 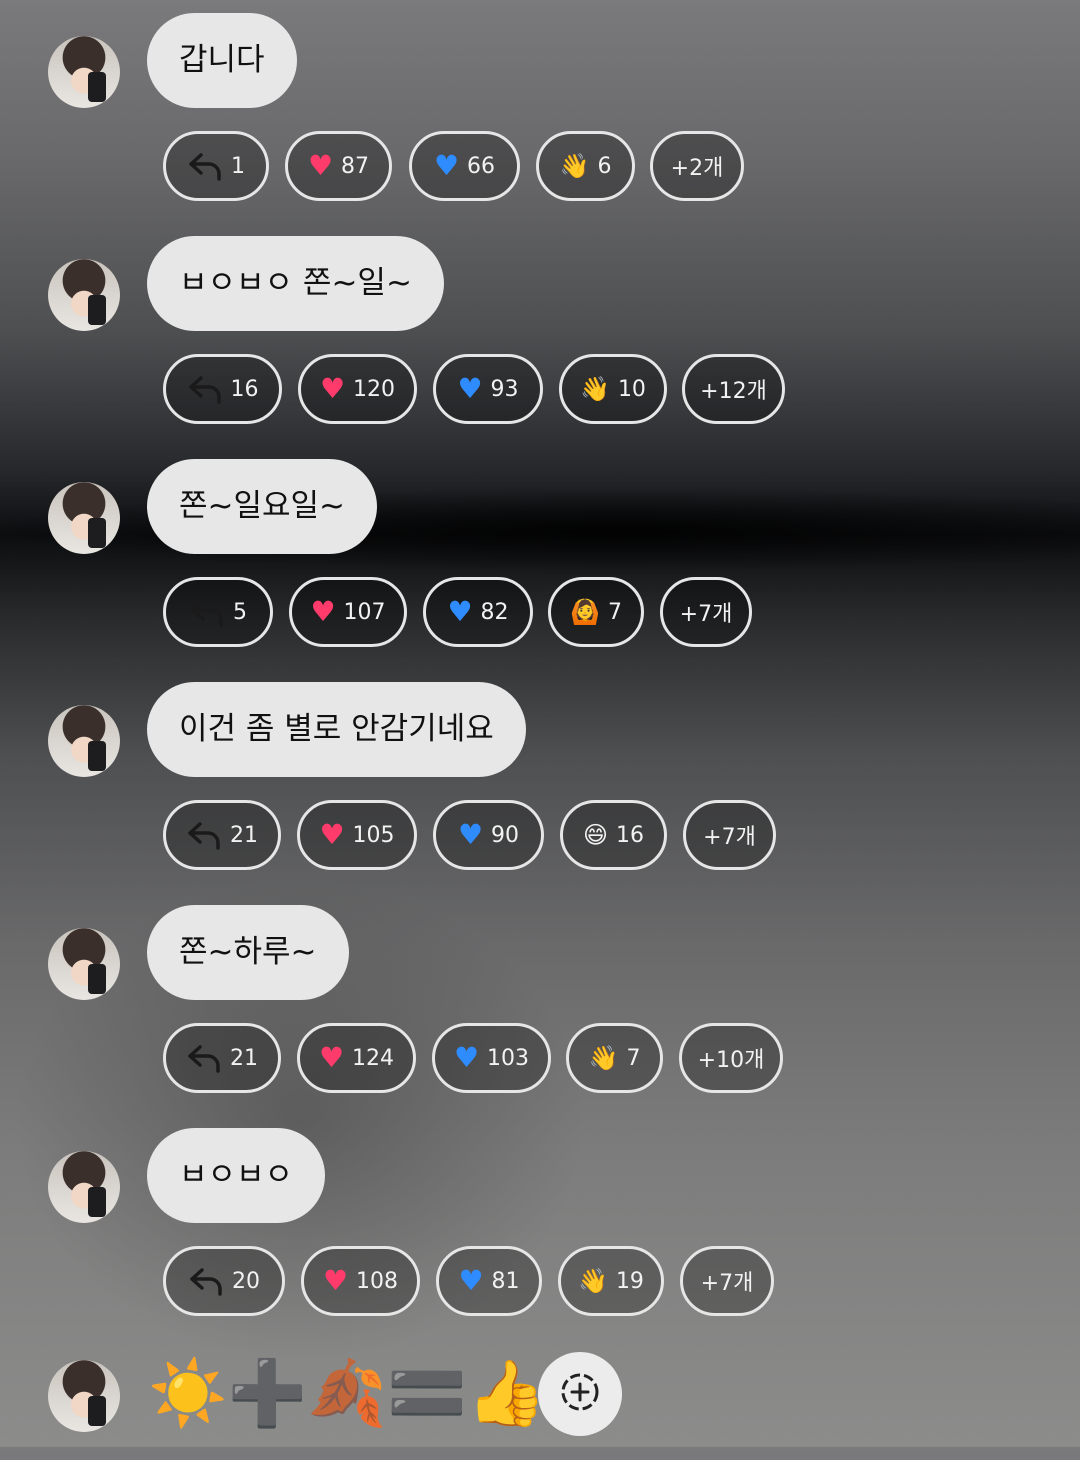 I want to click on reaction-blue-heart: ♥ 93, so click(x=488, y=389).